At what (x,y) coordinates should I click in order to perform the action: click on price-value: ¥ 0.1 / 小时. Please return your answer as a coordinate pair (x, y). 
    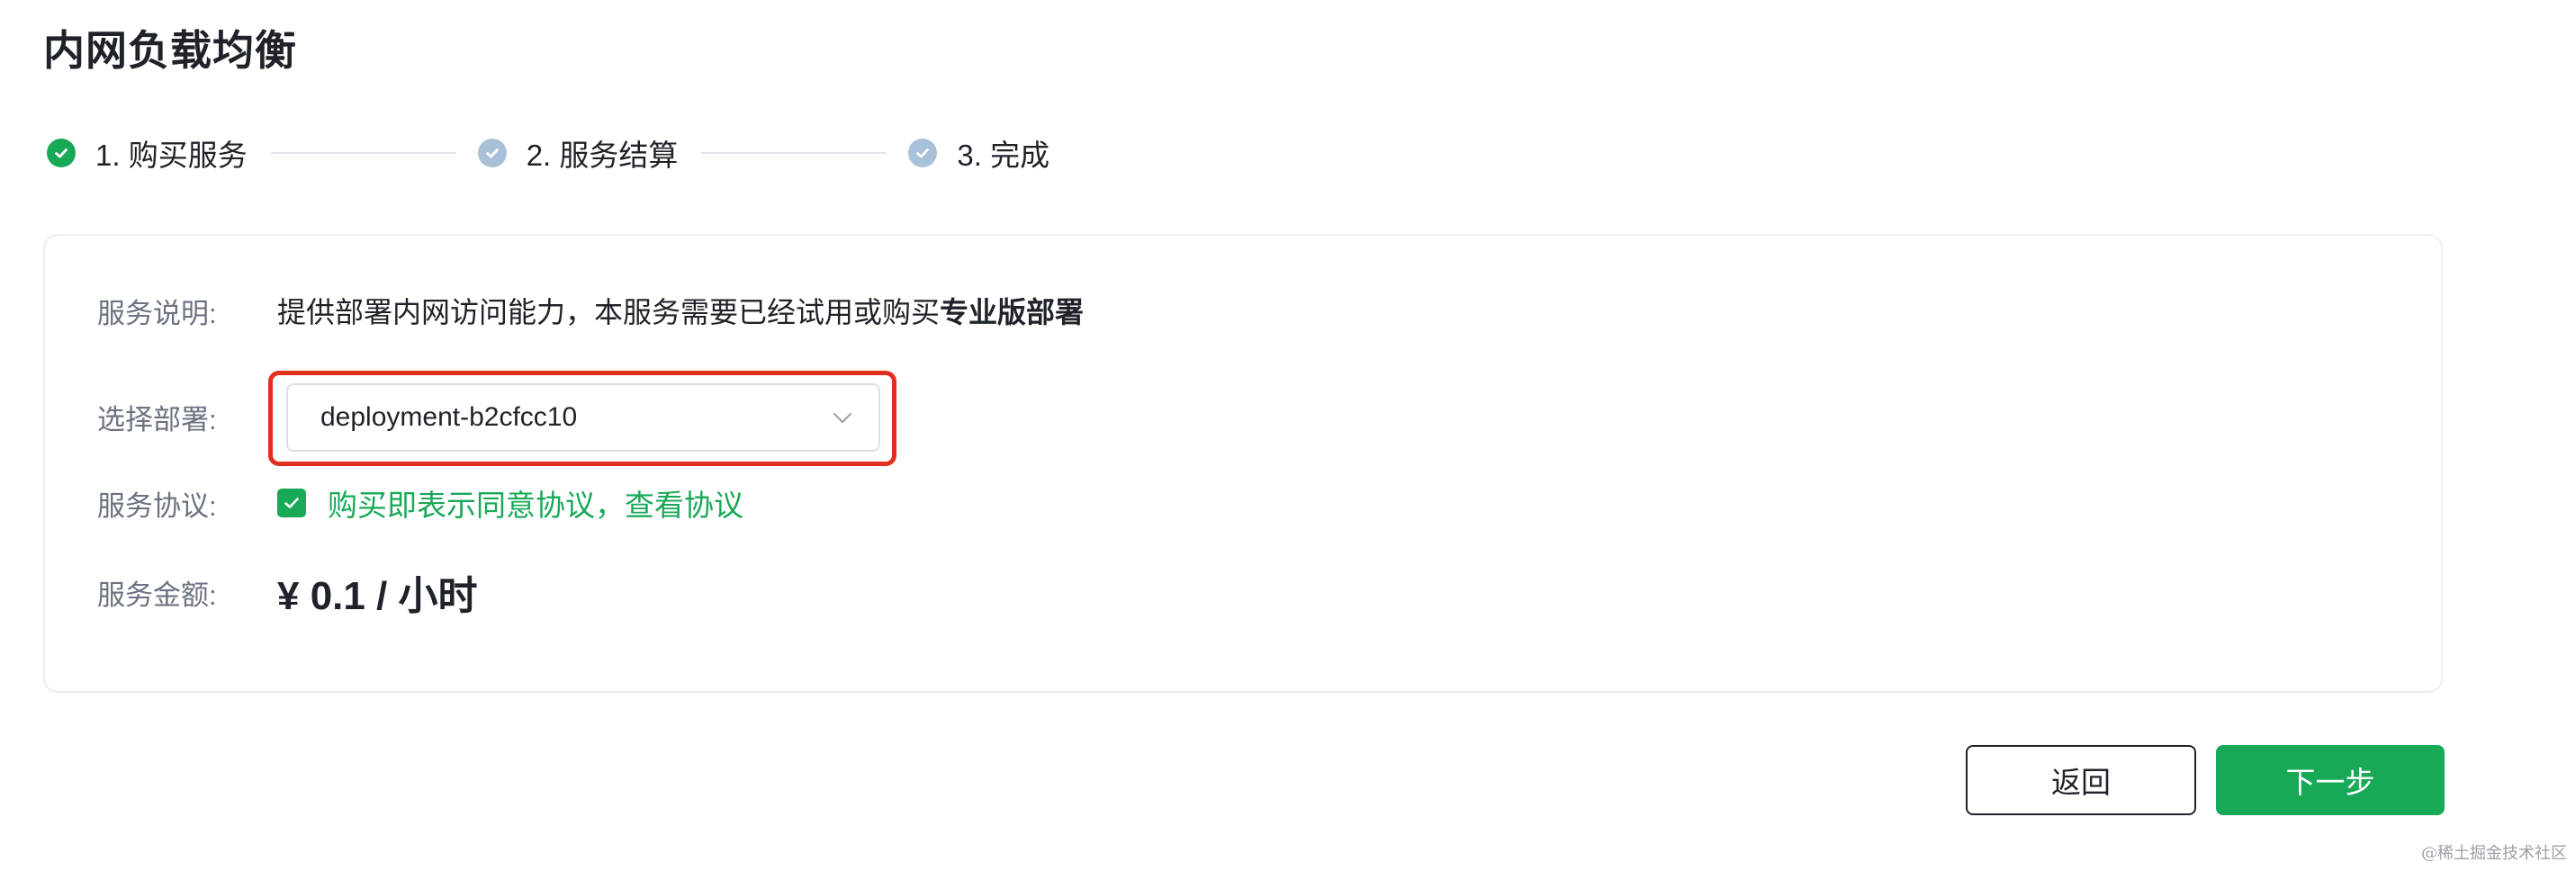
    Looking at the image, I should click on (377, 596).